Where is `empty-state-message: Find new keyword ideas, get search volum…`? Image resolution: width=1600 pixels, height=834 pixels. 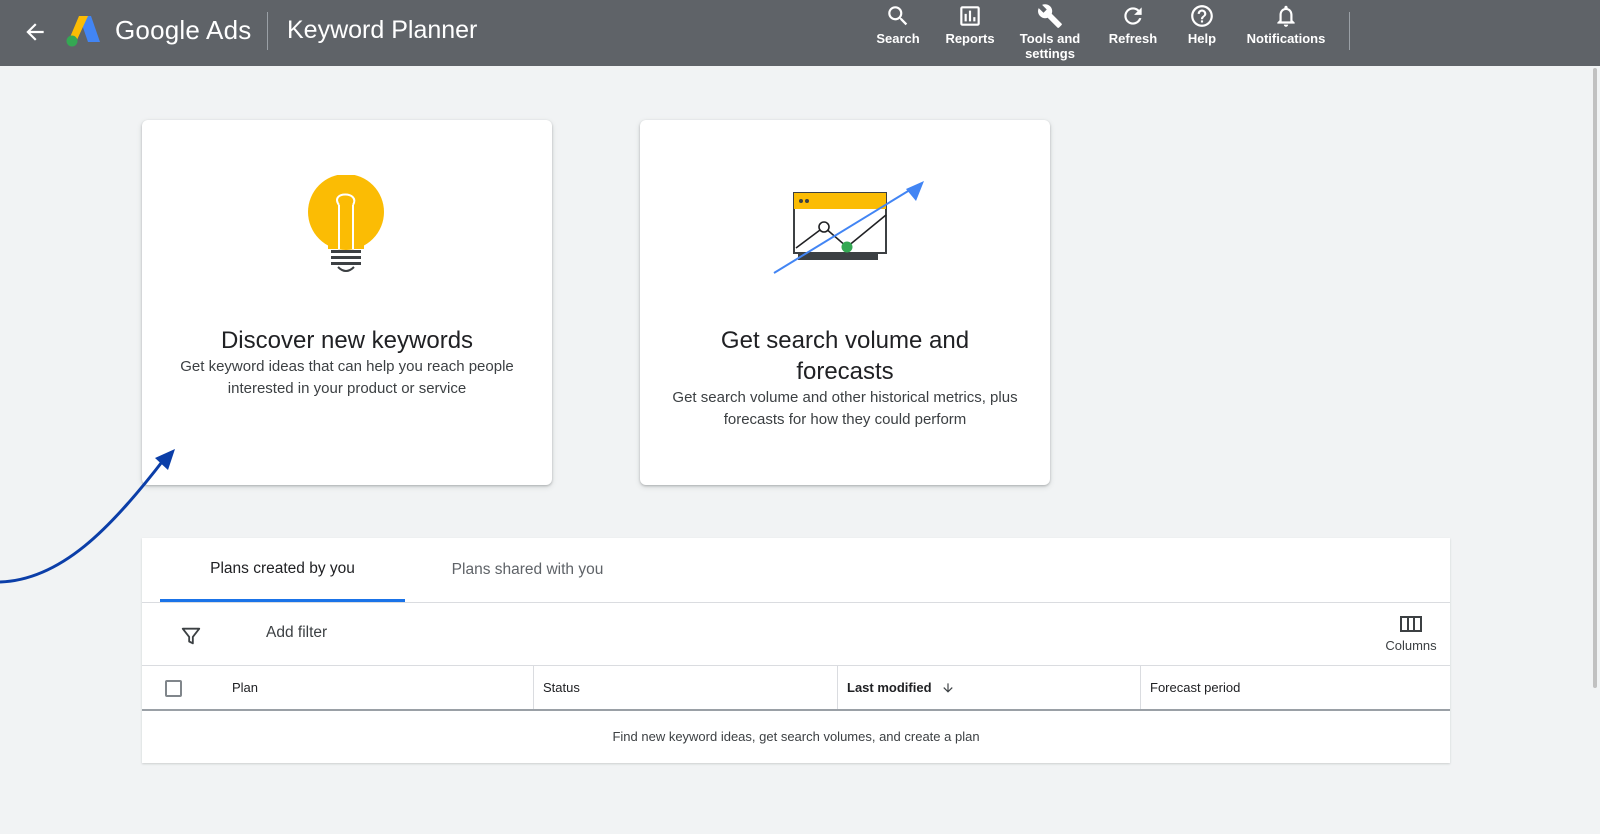 empty-state-message: Find new keyword ideas, get search volum… is located at coordinates (796, 736).